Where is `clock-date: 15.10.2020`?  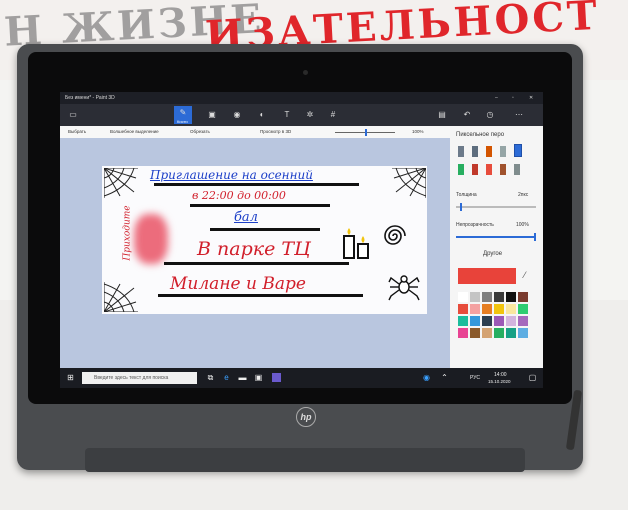
clock-date: 15.10.2020 is located at coordinates (499, 381).